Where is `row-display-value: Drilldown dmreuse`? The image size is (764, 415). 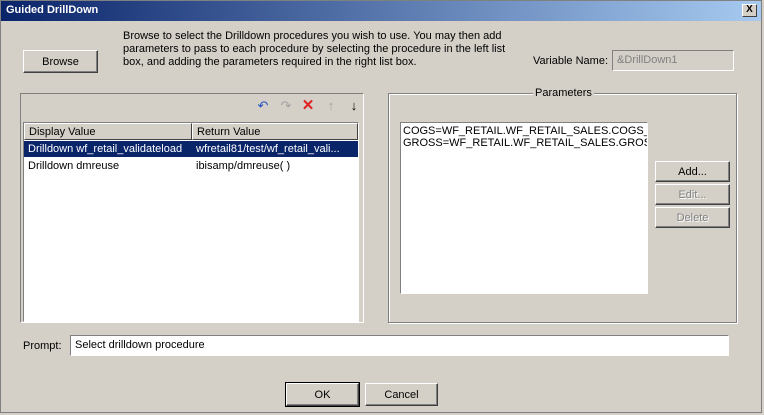
row-display-value: Drilldown dmreuse is located at coordinates (74, 166).